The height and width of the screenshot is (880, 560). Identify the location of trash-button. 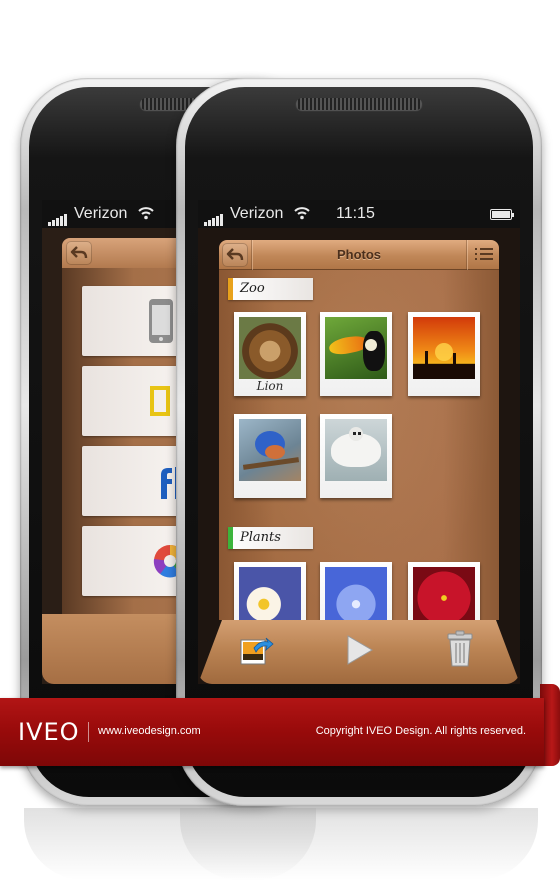
(460, 648).